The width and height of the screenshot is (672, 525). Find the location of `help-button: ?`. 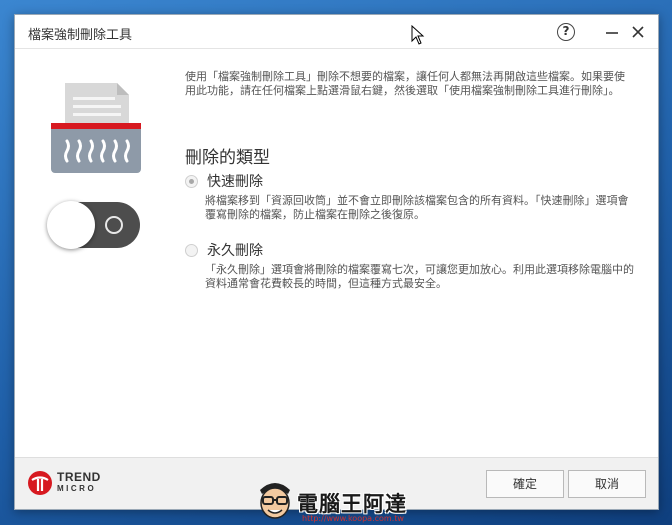

help-button: ? is located at coordinates (566, 32).